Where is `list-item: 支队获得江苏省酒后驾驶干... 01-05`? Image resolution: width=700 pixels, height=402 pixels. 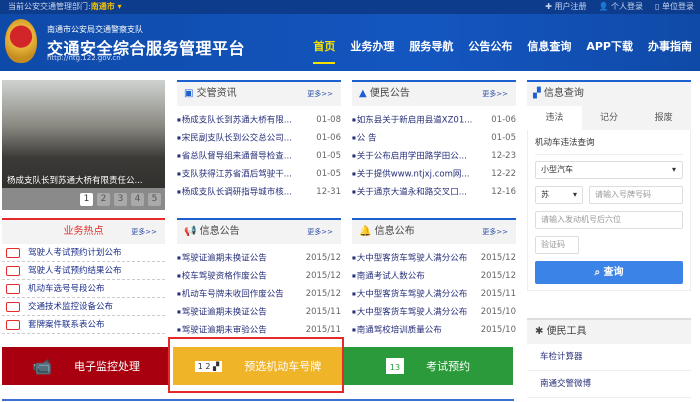
list-item: 支队获得江苏省酒后驾驶干... 01-05 is located at coordinates (259, 174).